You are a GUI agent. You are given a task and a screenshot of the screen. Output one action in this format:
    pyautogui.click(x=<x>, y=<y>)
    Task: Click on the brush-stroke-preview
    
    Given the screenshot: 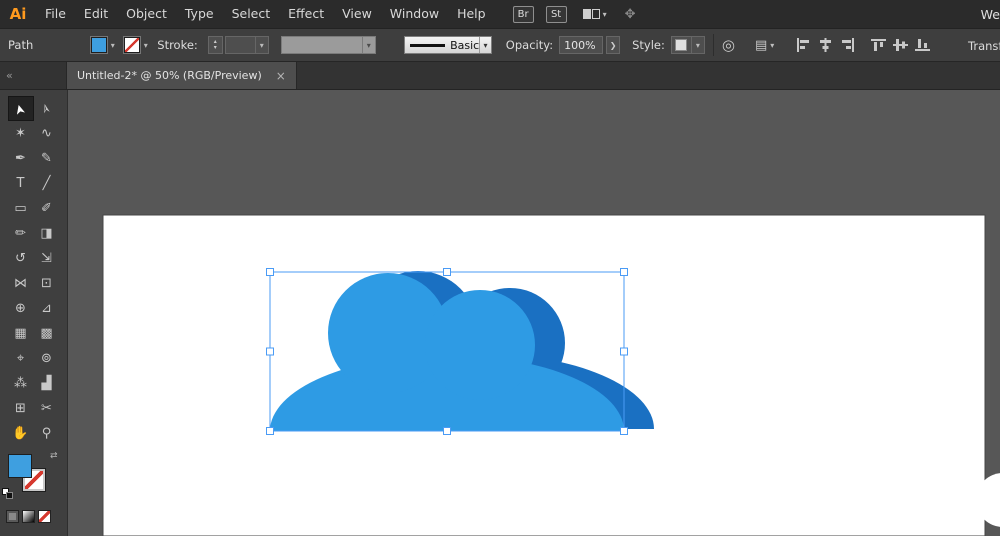 What is the action you would take?
    pyautogui.click(x=427, y=45)
    